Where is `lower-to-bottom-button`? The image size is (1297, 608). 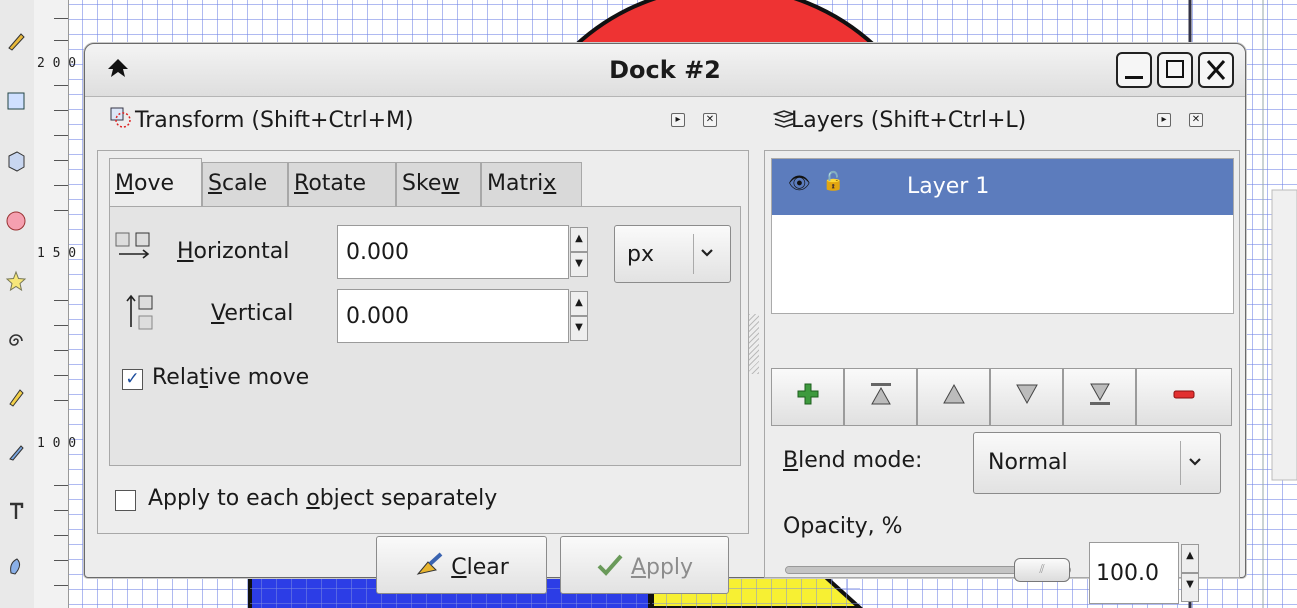 lower-to-bottom-button is located at coordinates (1099, 397).